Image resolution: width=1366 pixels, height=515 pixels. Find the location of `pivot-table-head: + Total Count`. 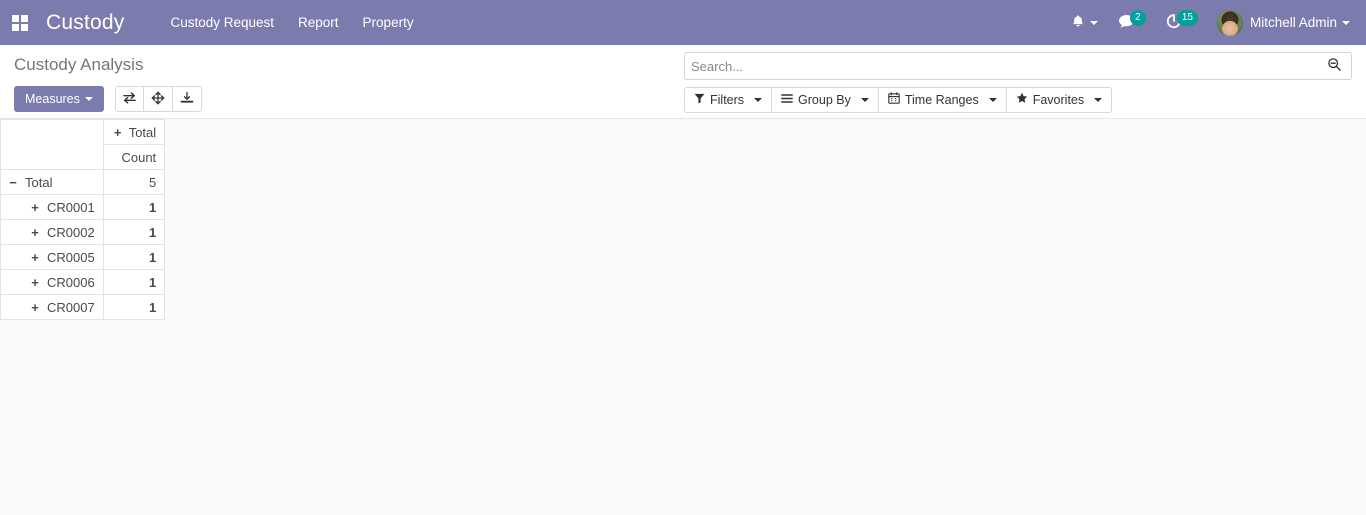

pivot-table-head: + Total Count is located at coordinates (83, 144).